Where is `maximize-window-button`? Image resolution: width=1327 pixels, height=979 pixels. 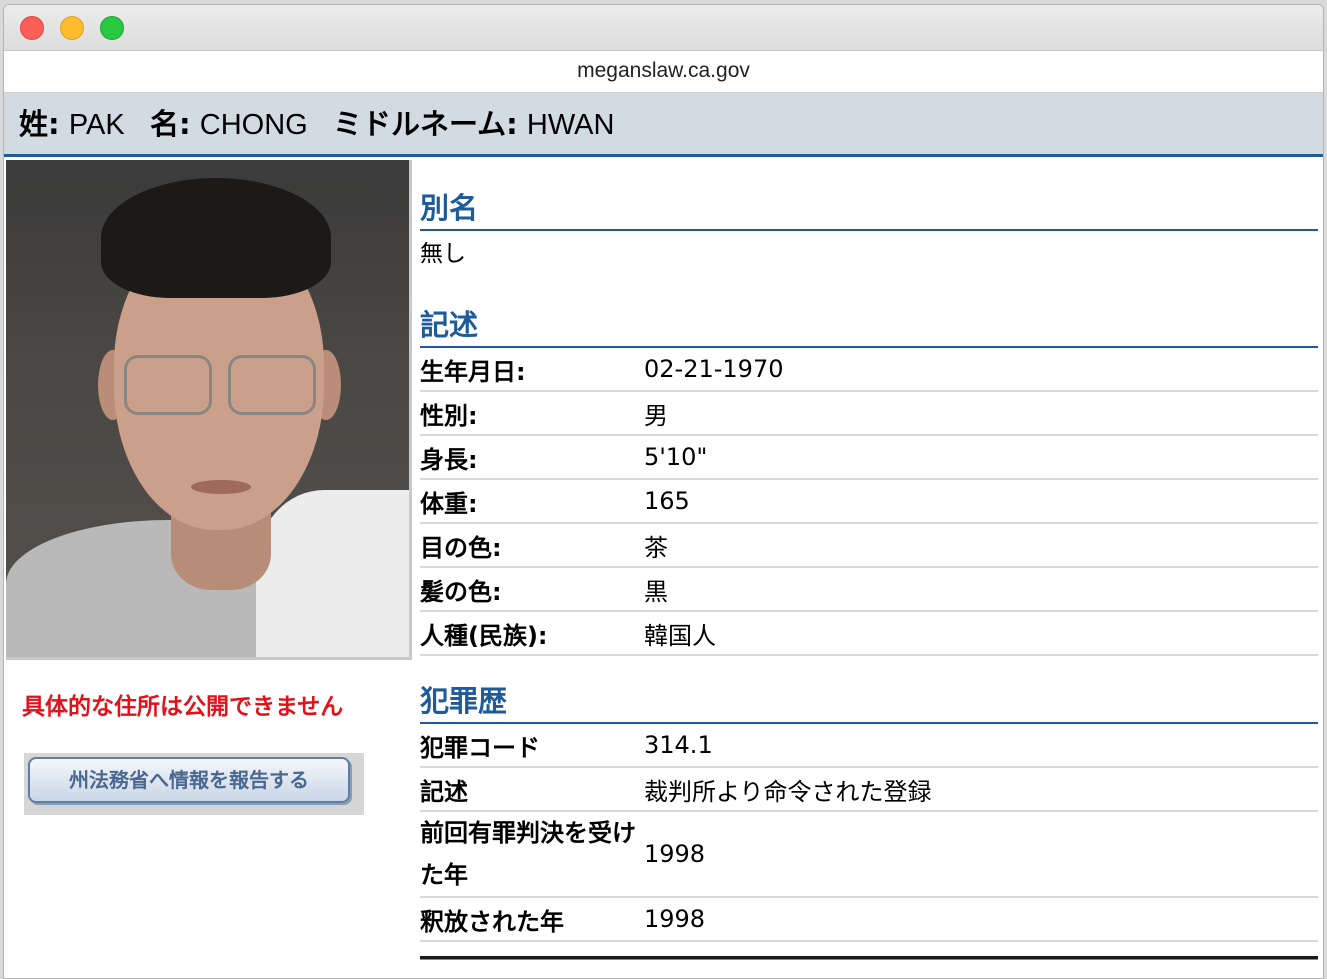
maximize-window-button is located at coordinates (112, 28).